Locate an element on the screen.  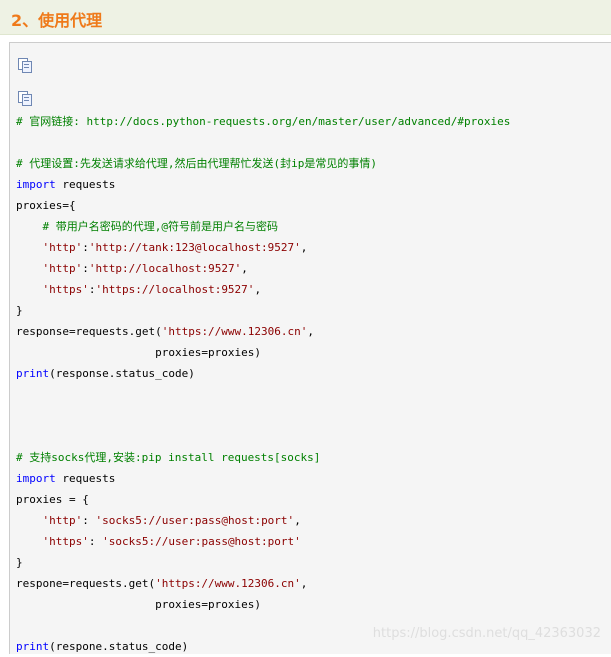
code-line: # 代理设置:先发送请求给代理,然后由代理帮忙发送(封ip是常见的事情) is located at coordinates (263, 163).